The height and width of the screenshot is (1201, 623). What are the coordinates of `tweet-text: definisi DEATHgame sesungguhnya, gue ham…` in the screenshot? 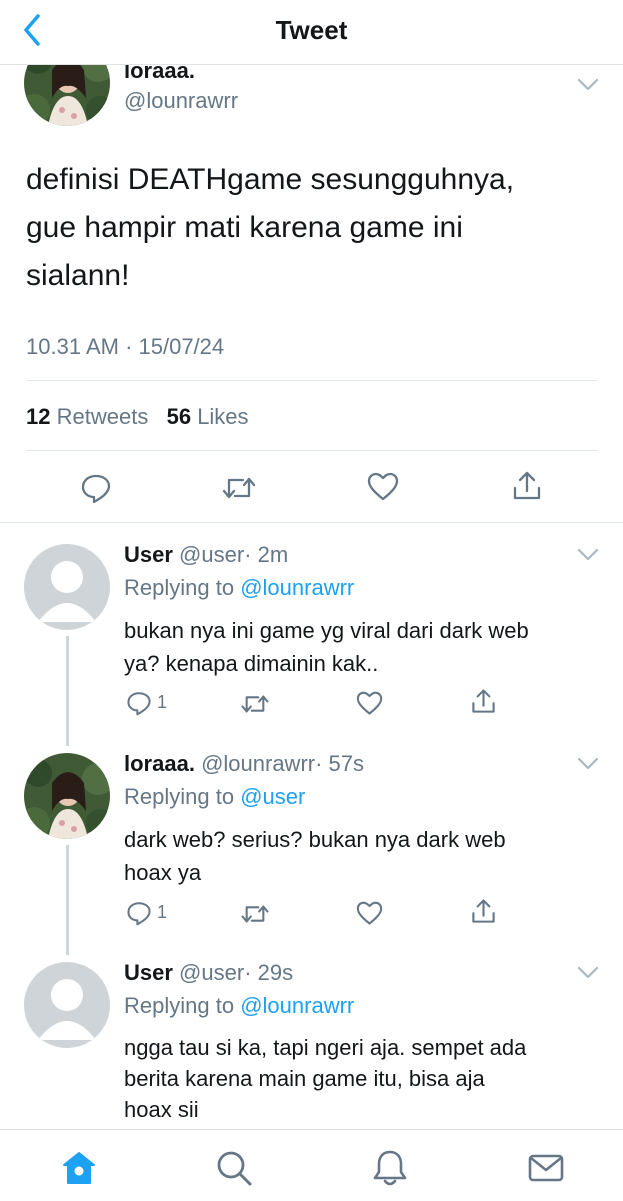 It's located at (270, 228).